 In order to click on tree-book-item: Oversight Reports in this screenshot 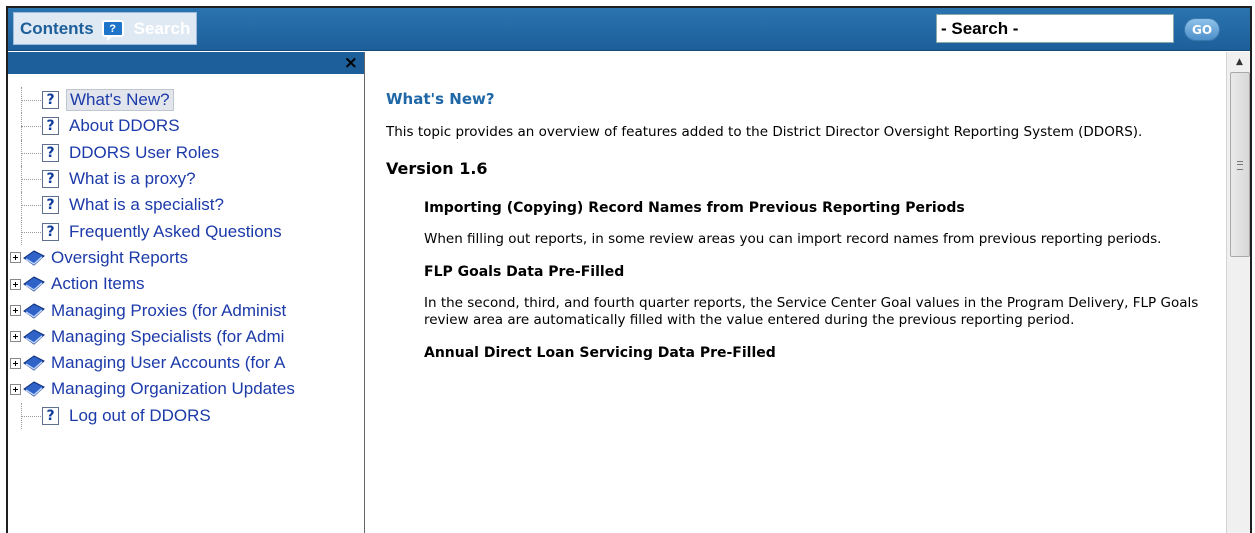, I will do `click(154, 258)`.